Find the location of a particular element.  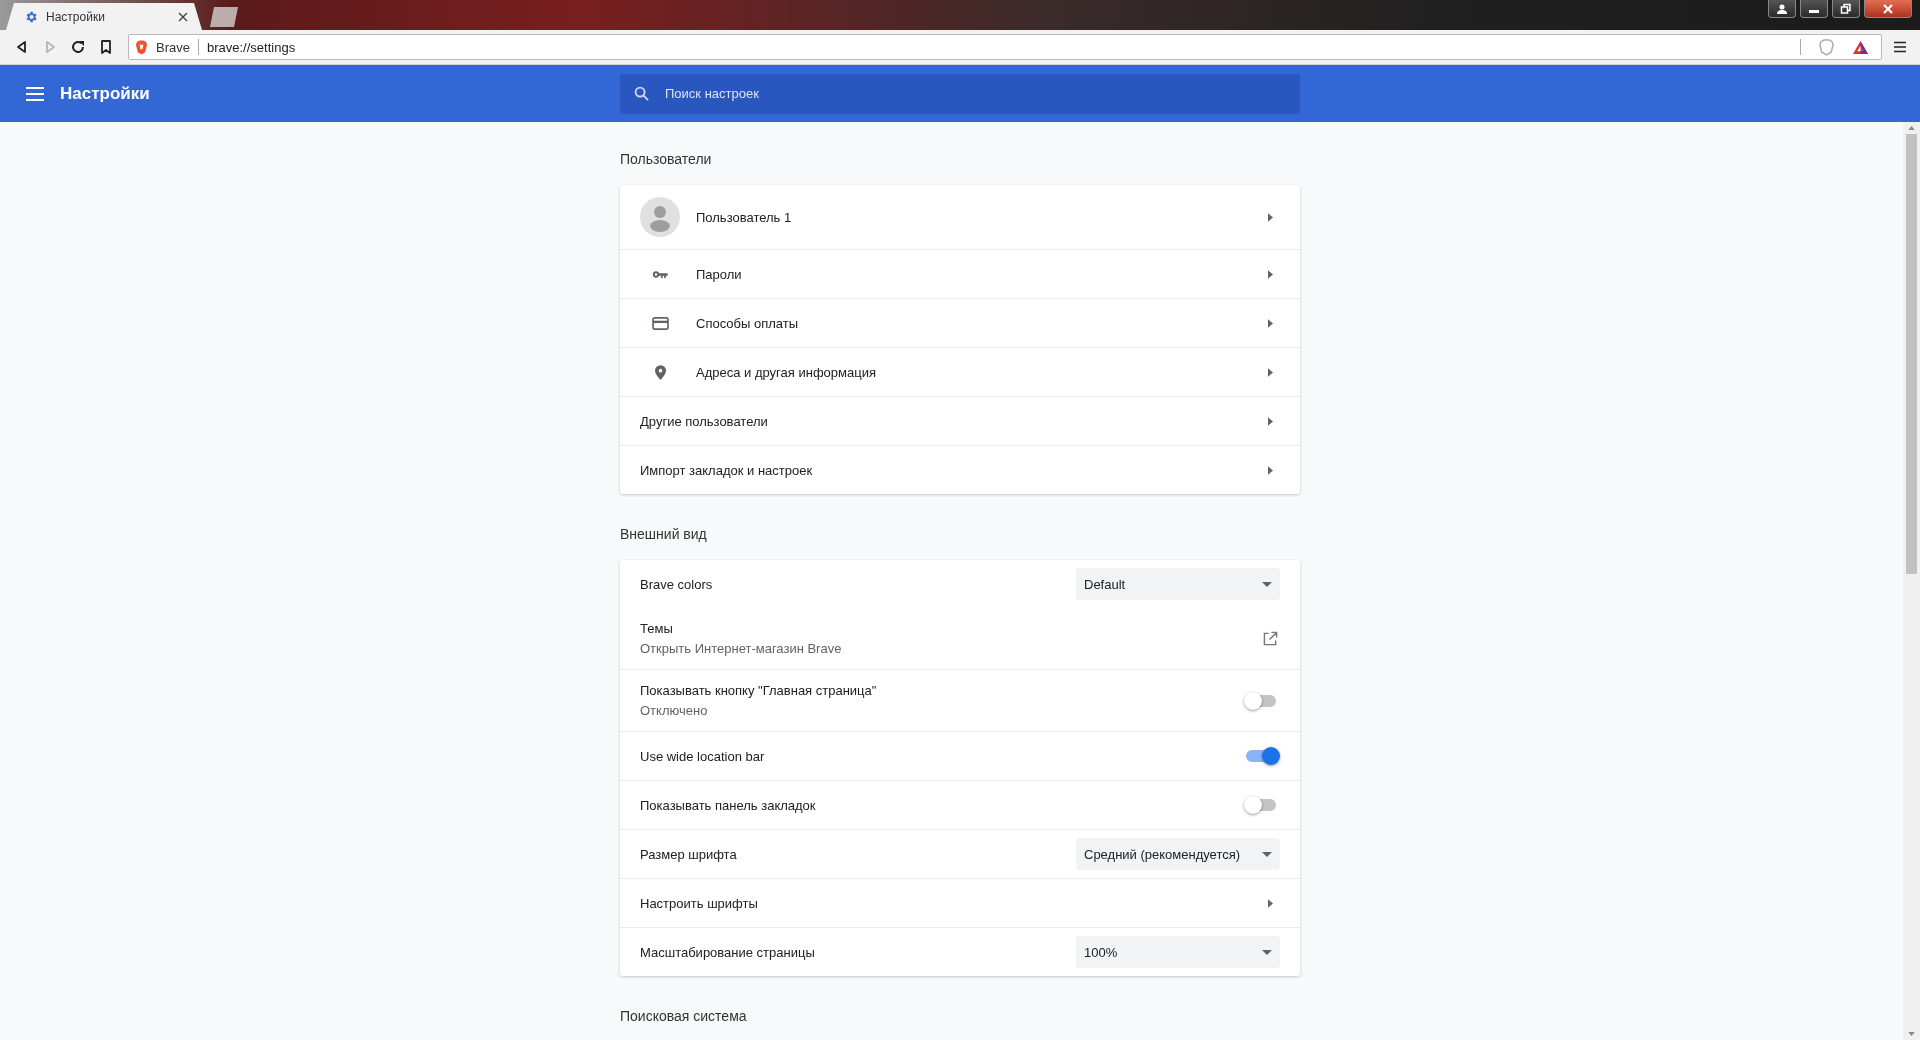

minimize-button is located at coordinates (1814, 9).